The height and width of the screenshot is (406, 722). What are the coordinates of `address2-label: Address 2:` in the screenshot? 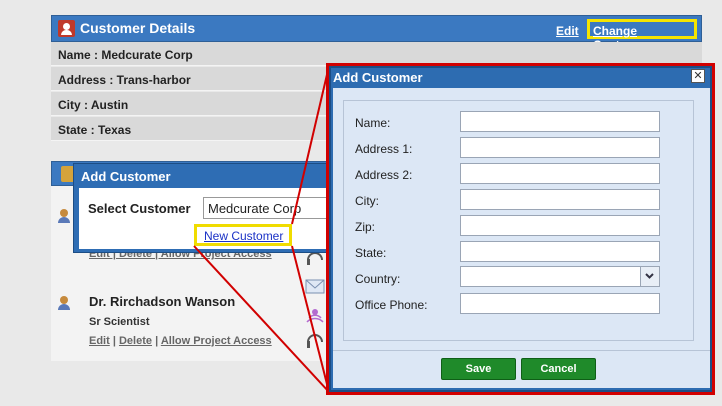 It's located at (384, 175).